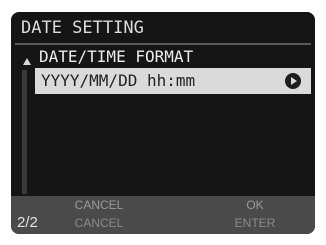 This screenshot has height=245, width=326. What do you see at coordinates (255, 223) in the screenshot?
I see `enter-button: ENTER` at bounding box center [255, 223].